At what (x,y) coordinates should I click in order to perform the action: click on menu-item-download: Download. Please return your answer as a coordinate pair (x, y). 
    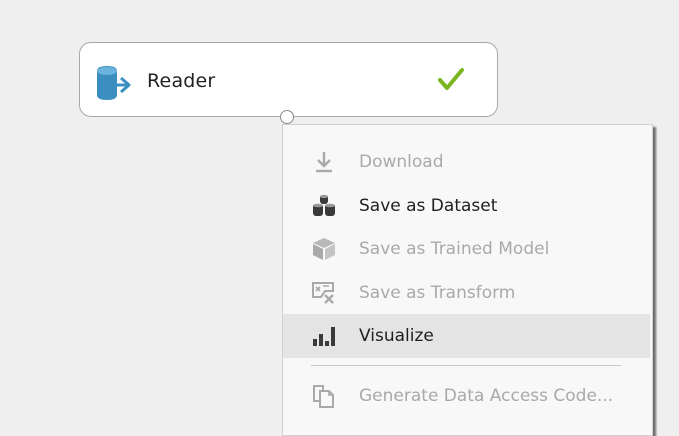
    Looking at the image, I should click on (466, 162).